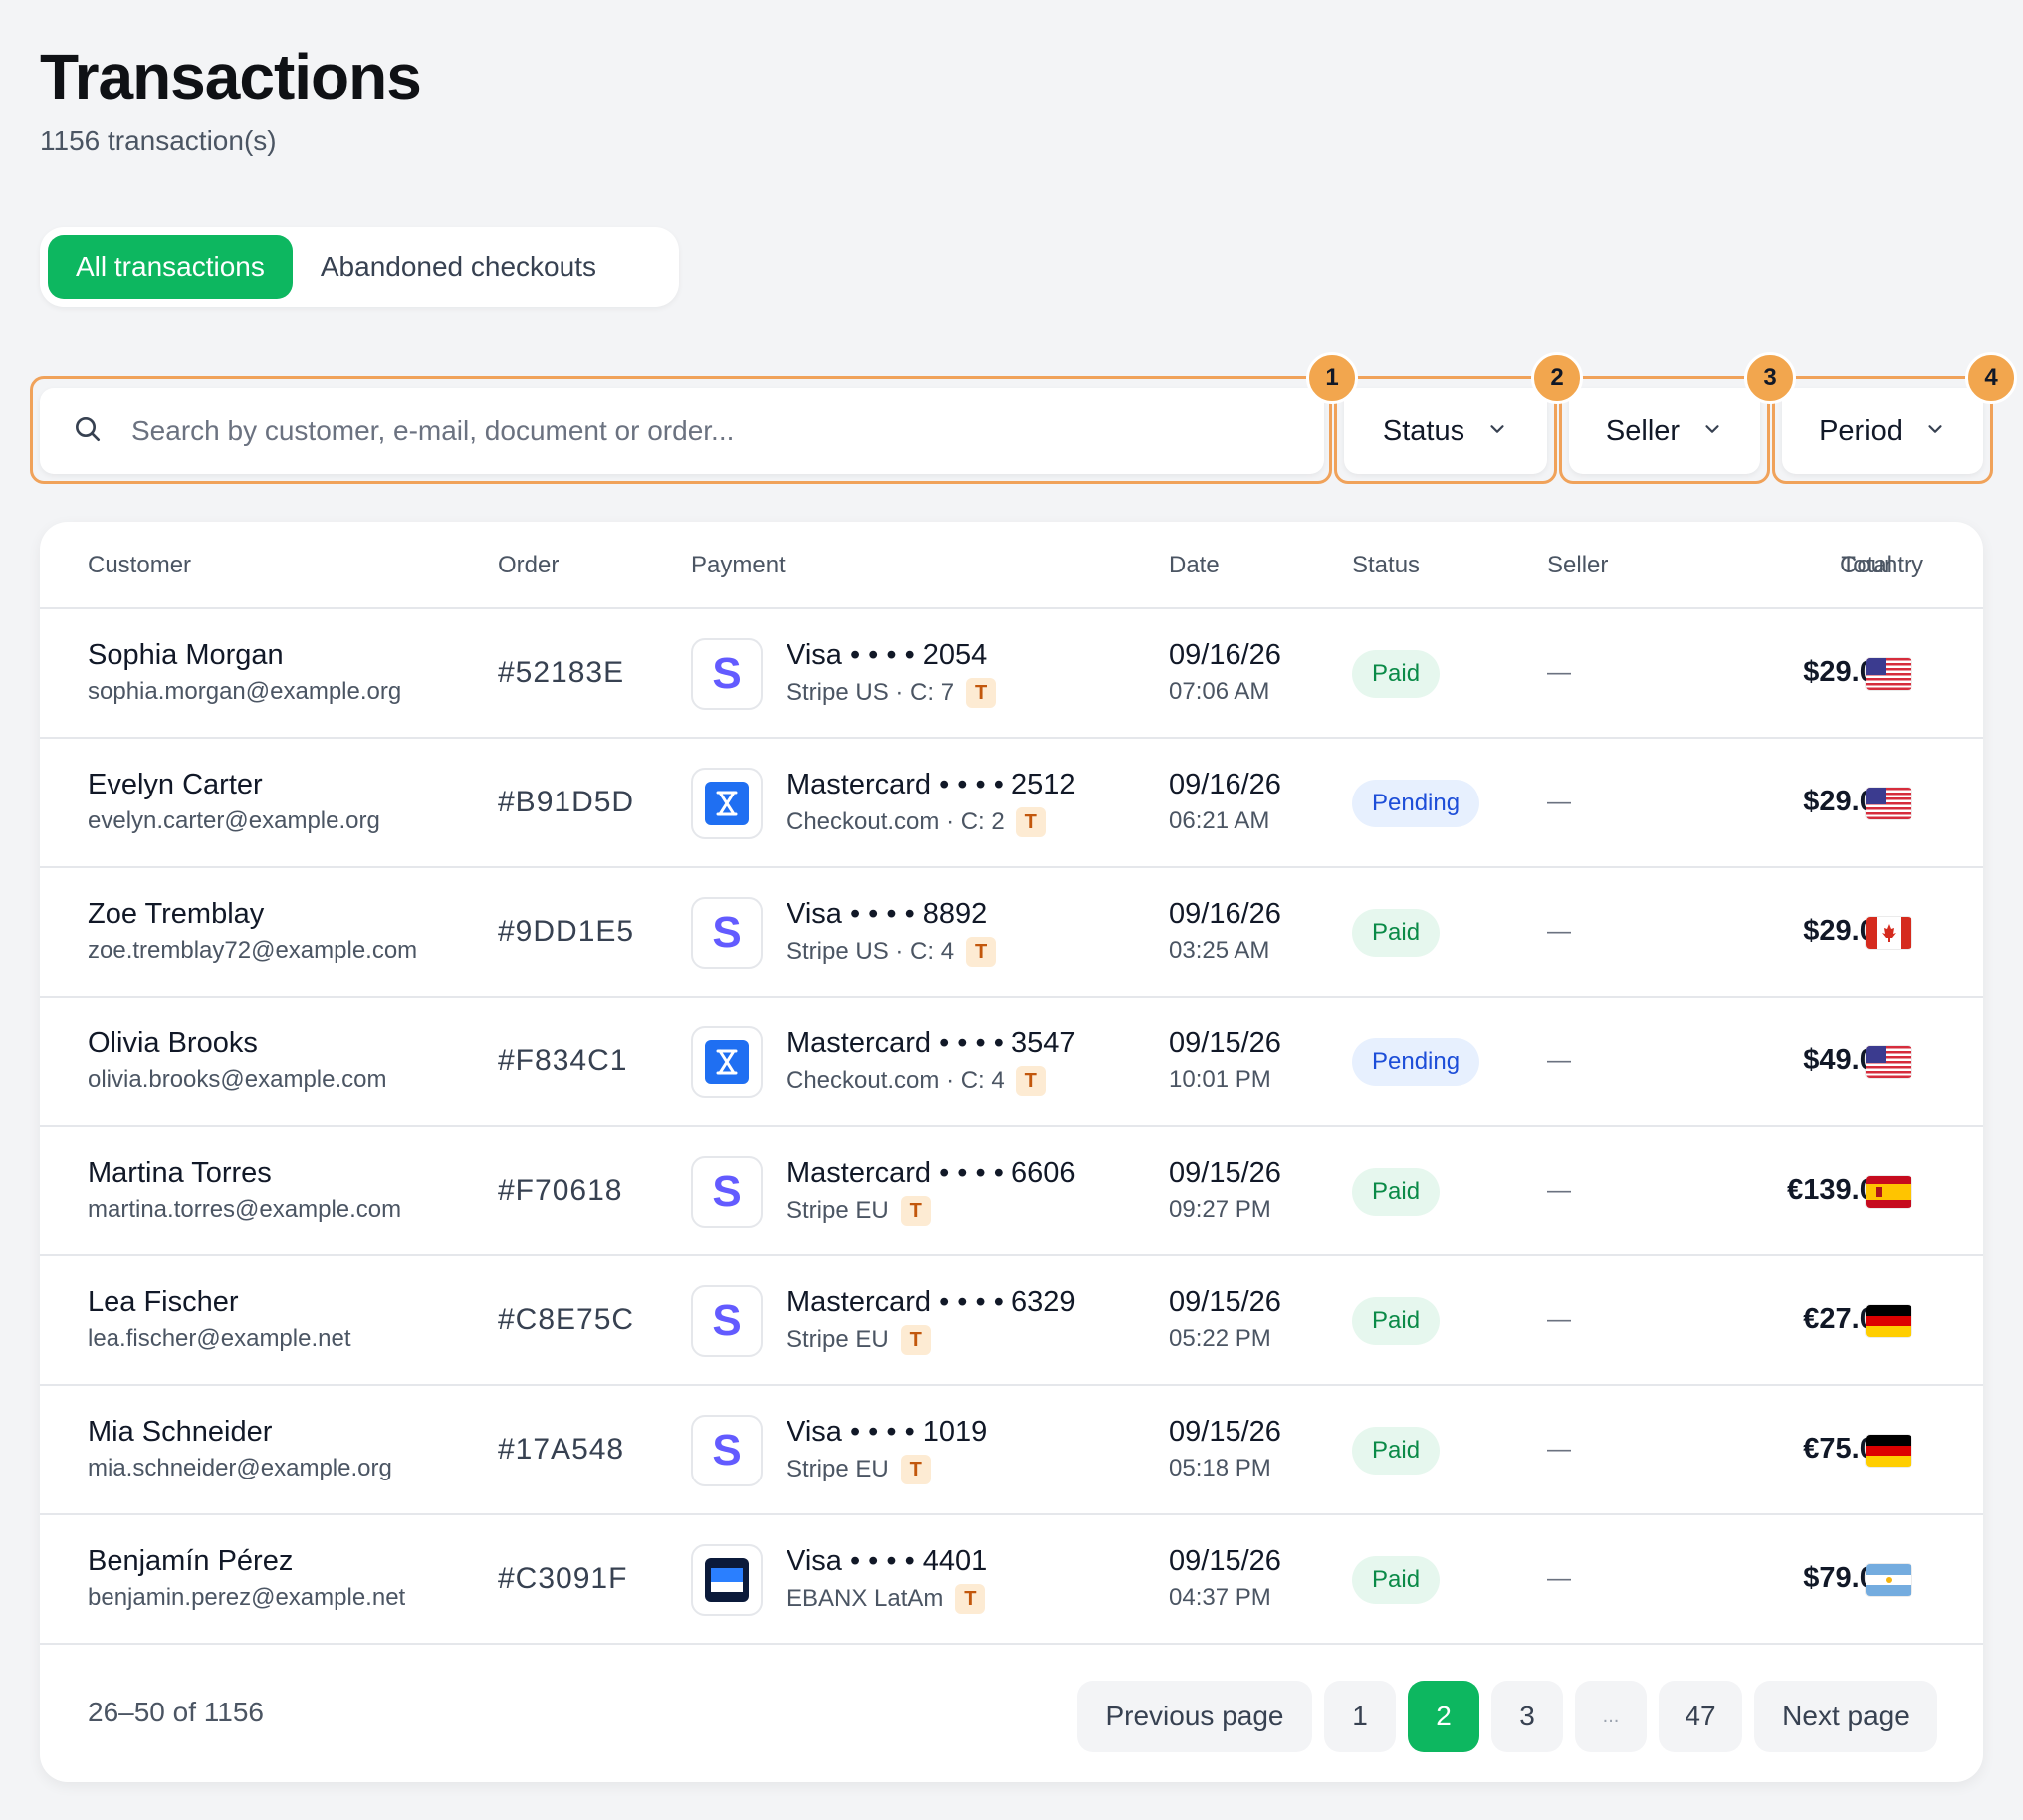  I want to click on card-info: Mastercard • • • • 6606, so click(931, 1173).